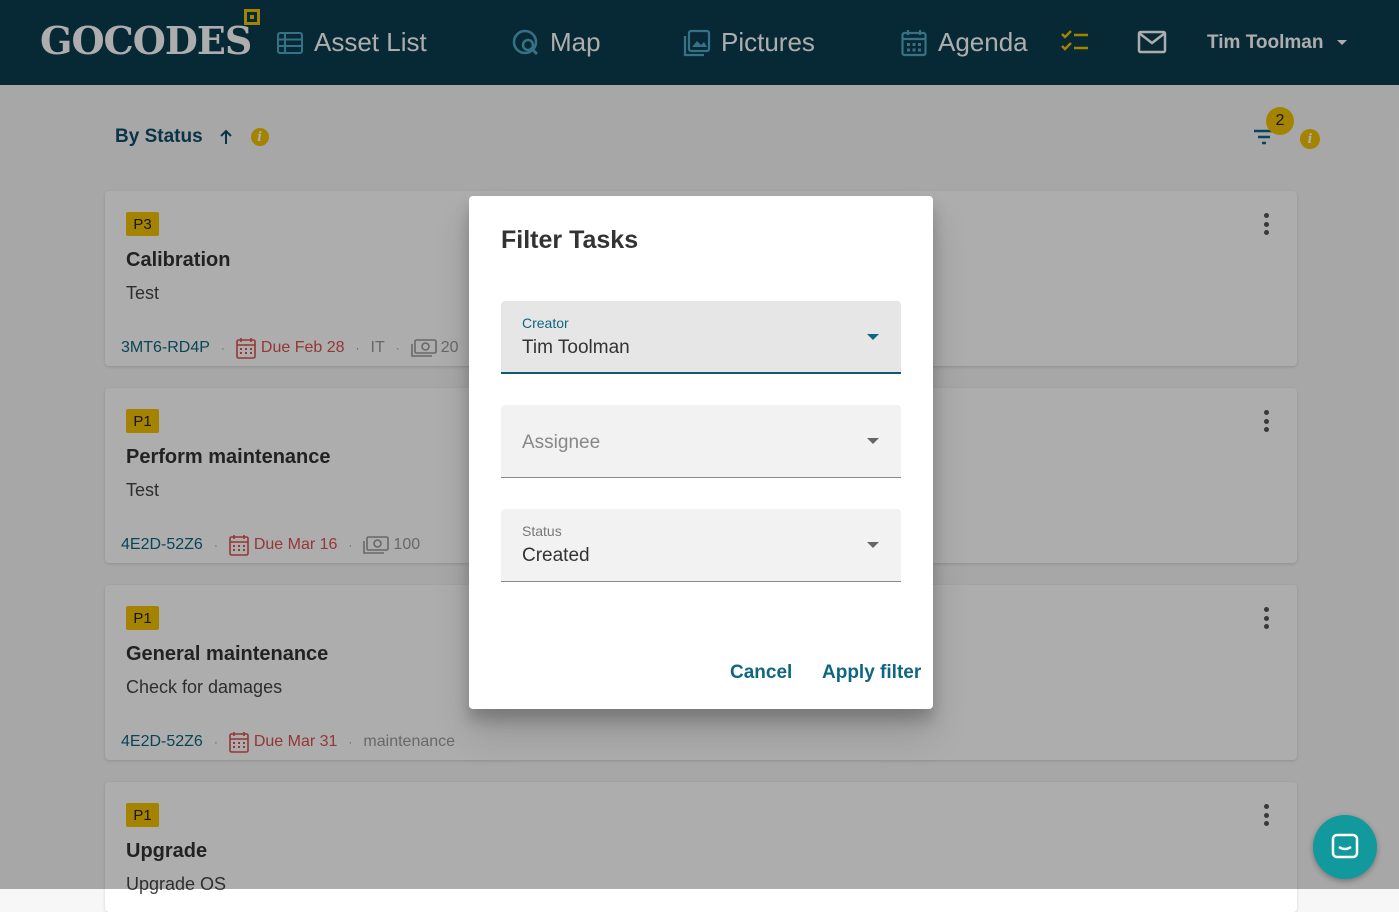 The height and width of the screenshot is (912, 1399). What do you see at coordinates (871, 673) in the screenshot?
I see `apply-filter-button: Apply filter` at bounding box center [871, 673].